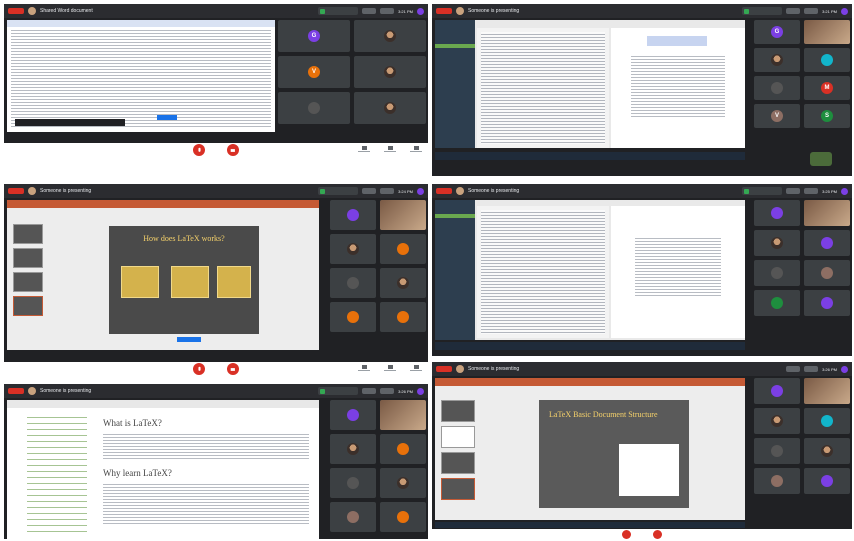  Describe the element at coordinates (163, 404) in the screenshot. I see `browser-toolbar` at that location.